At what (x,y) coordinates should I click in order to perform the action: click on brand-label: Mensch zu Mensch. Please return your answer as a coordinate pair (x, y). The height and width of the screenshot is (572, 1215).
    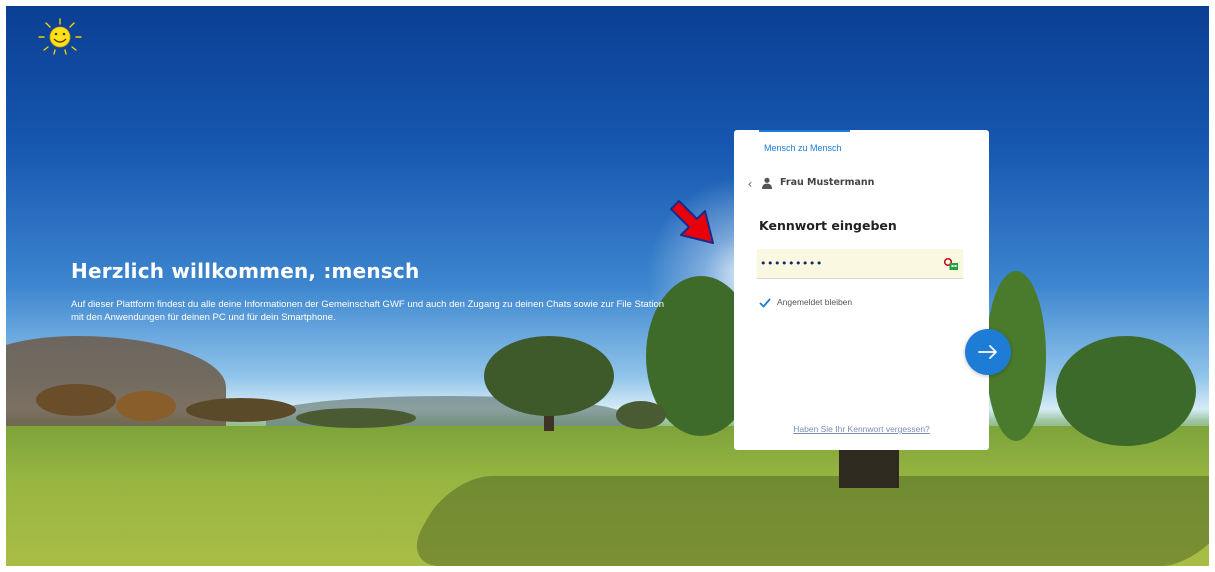
    Looking at the image, I should click on (803, 148).